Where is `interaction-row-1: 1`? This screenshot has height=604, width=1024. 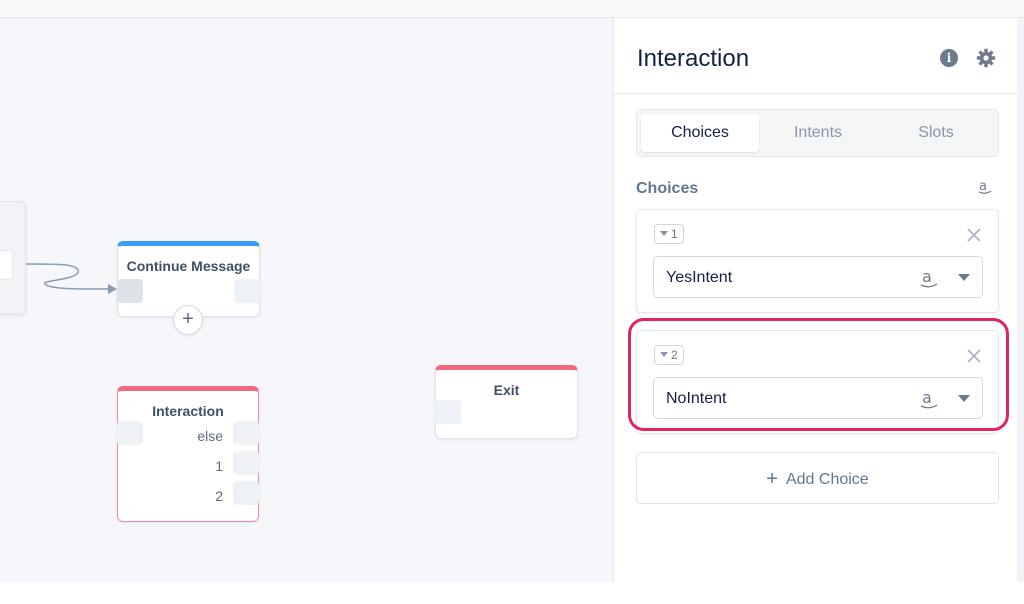 interaction-row-1: 1 is located at coordinates (219, 466).